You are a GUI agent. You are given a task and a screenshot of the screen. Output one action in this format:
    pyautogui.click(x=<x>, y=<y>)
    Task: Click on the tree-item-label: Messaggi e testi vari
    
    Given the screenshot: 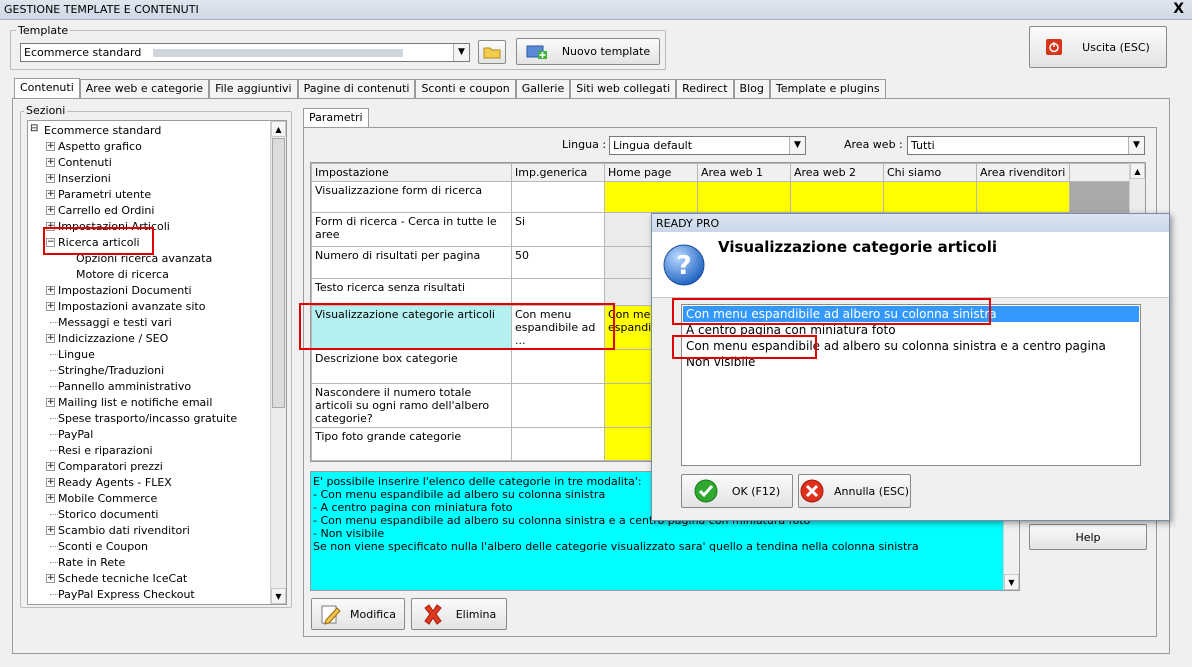 What is the action you would take?
    pyautogui.click(x=115, y=322)
    